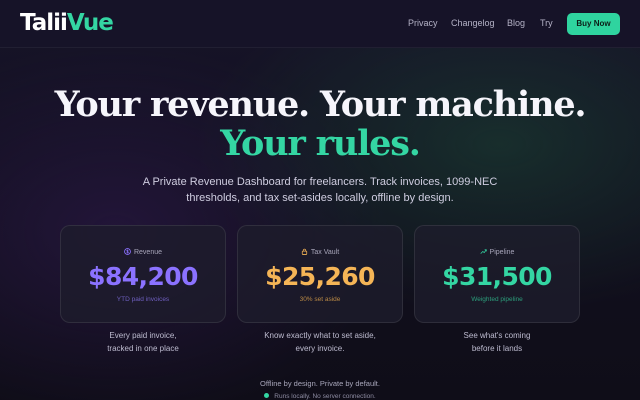 The height and width of the screenshot is (400, 640). Describe the element at coordinates (516, 23) in the screenshot. I see `nav-link-blog: Blog` at that location.